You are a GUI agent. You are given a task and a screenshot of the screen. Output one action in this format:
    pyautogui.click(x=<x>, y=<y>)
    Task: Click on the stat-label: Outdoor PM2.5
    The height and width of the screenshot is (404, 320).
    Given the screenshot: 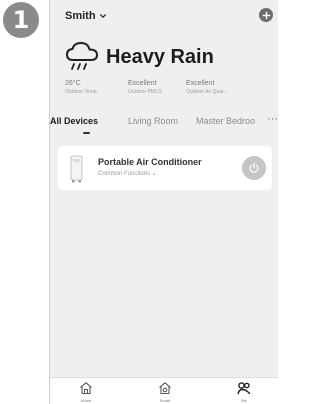 What is the action you would take?
    pyautogui.click(x=145, y=92)
    